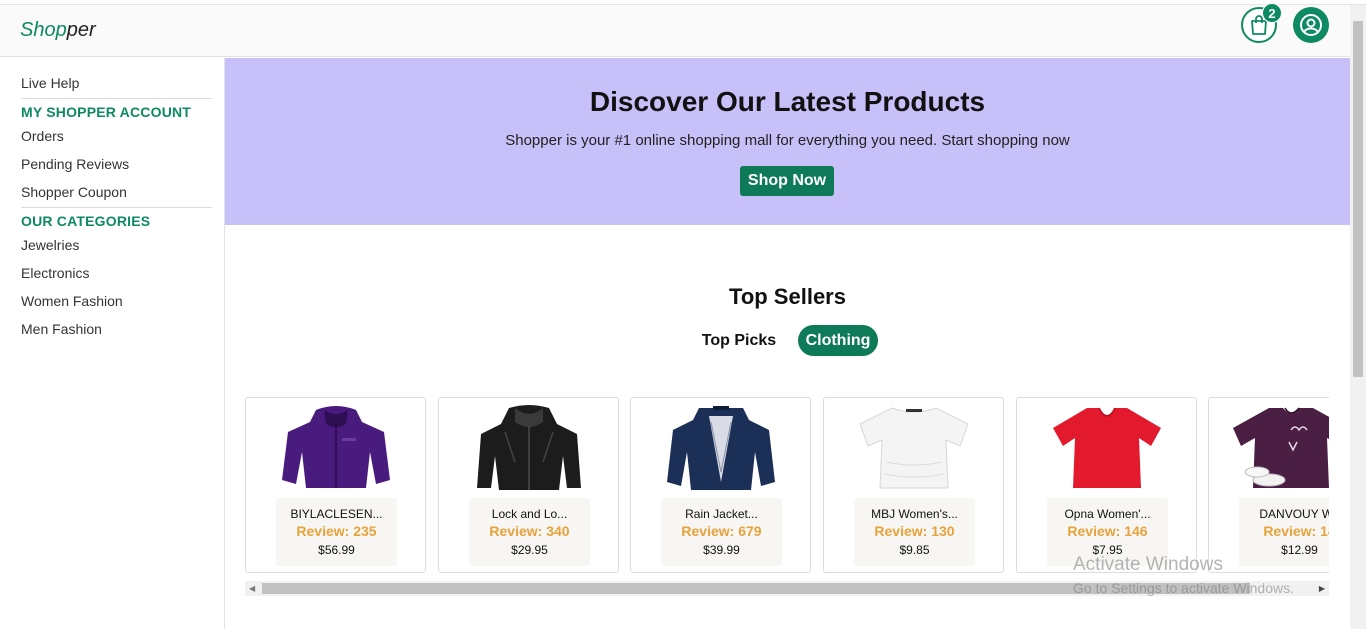 This screenshot has width=1366, height=629. Describe the element at coordinates (42, 136) in the screenshot. I see `sidebar-item-orders: Orders` at that location.